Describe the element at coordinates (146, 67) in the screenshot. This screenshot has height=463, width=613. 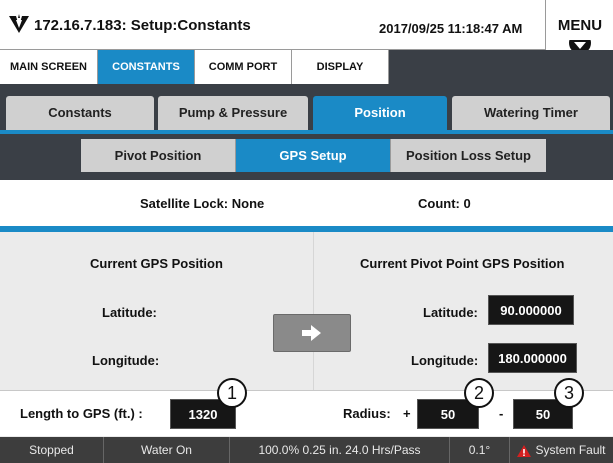
I see `tab-constants: CONSTANTS` at that location.